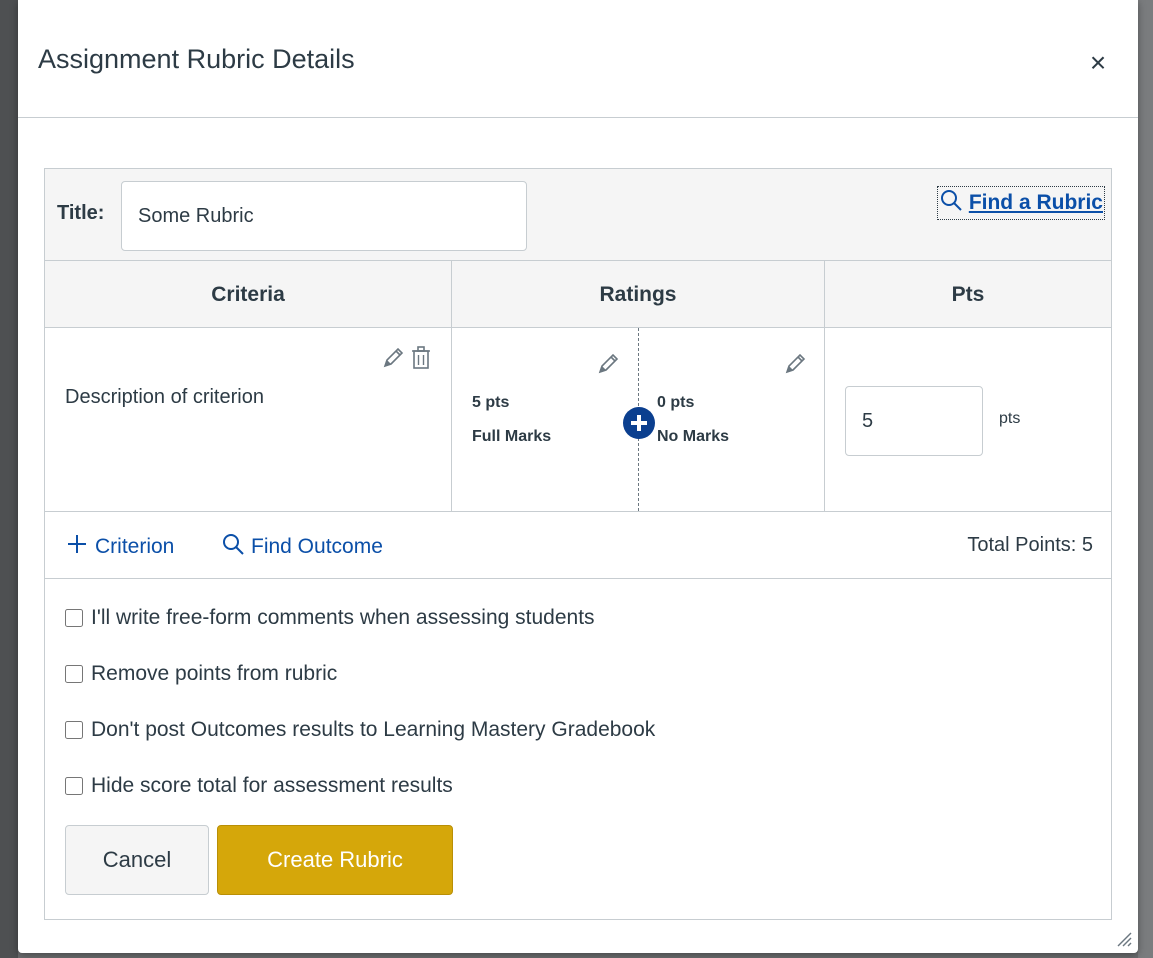 The height and width of the screenshot is (958, 1153). Describe the element at coordinates (578, 215) in the screenshot. I see `rubric-title-row: Title: Find a Rubric` at that location.